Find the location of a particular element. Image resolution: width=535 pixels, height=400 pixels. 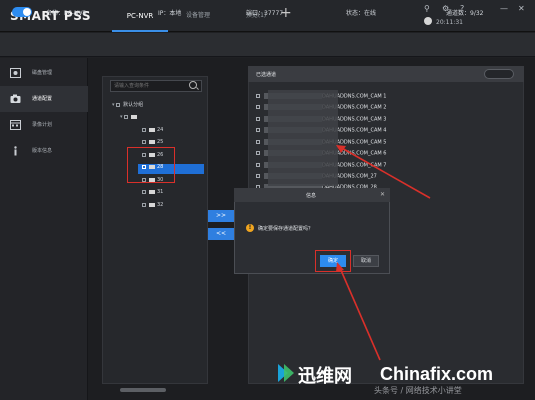

user-icon: ⚲ is located at coordinates (427, 8).